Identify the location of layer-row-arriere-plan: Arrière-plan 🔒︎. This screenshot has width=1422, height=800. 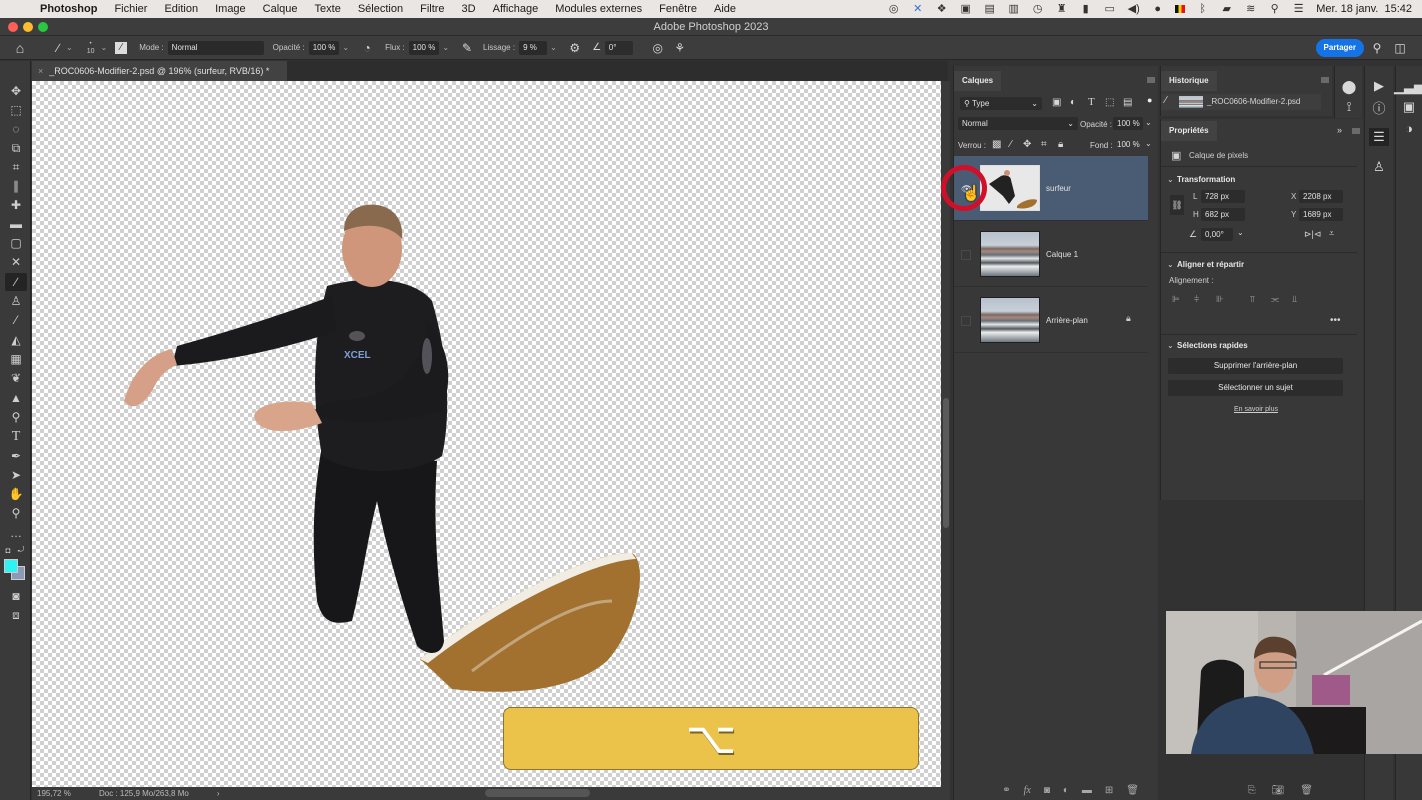
(1051, 320).